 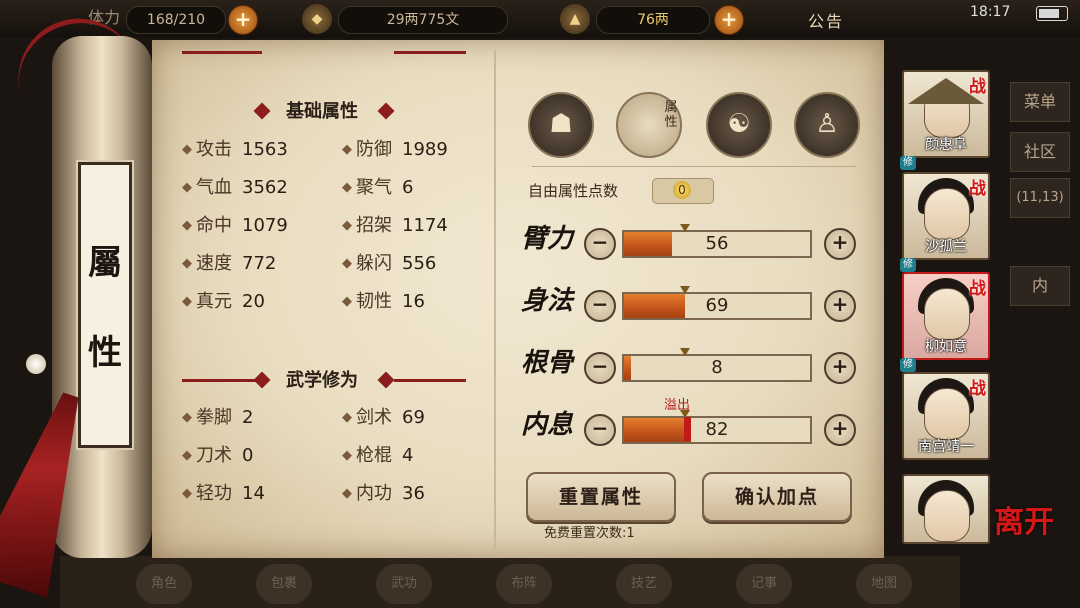 What do you see at coordinates (265, 149) in the screenshot?
I see `stat-value: 1563` at bounding box center [265, 149].